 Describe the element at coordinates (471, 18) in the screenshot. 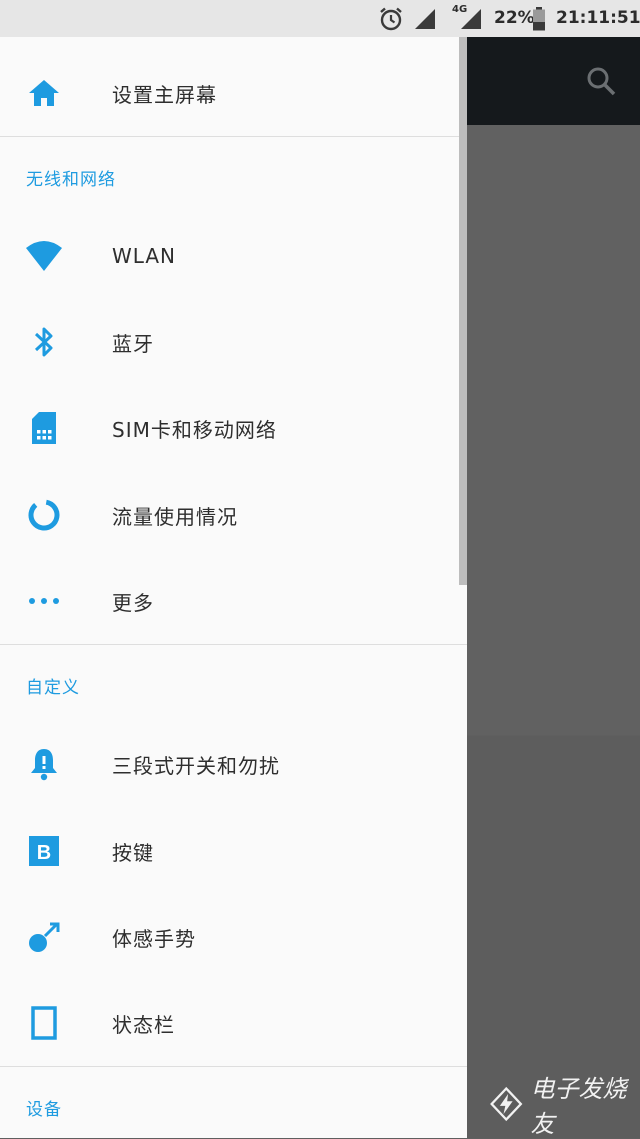

I see `signal-4g-icon` at that location.